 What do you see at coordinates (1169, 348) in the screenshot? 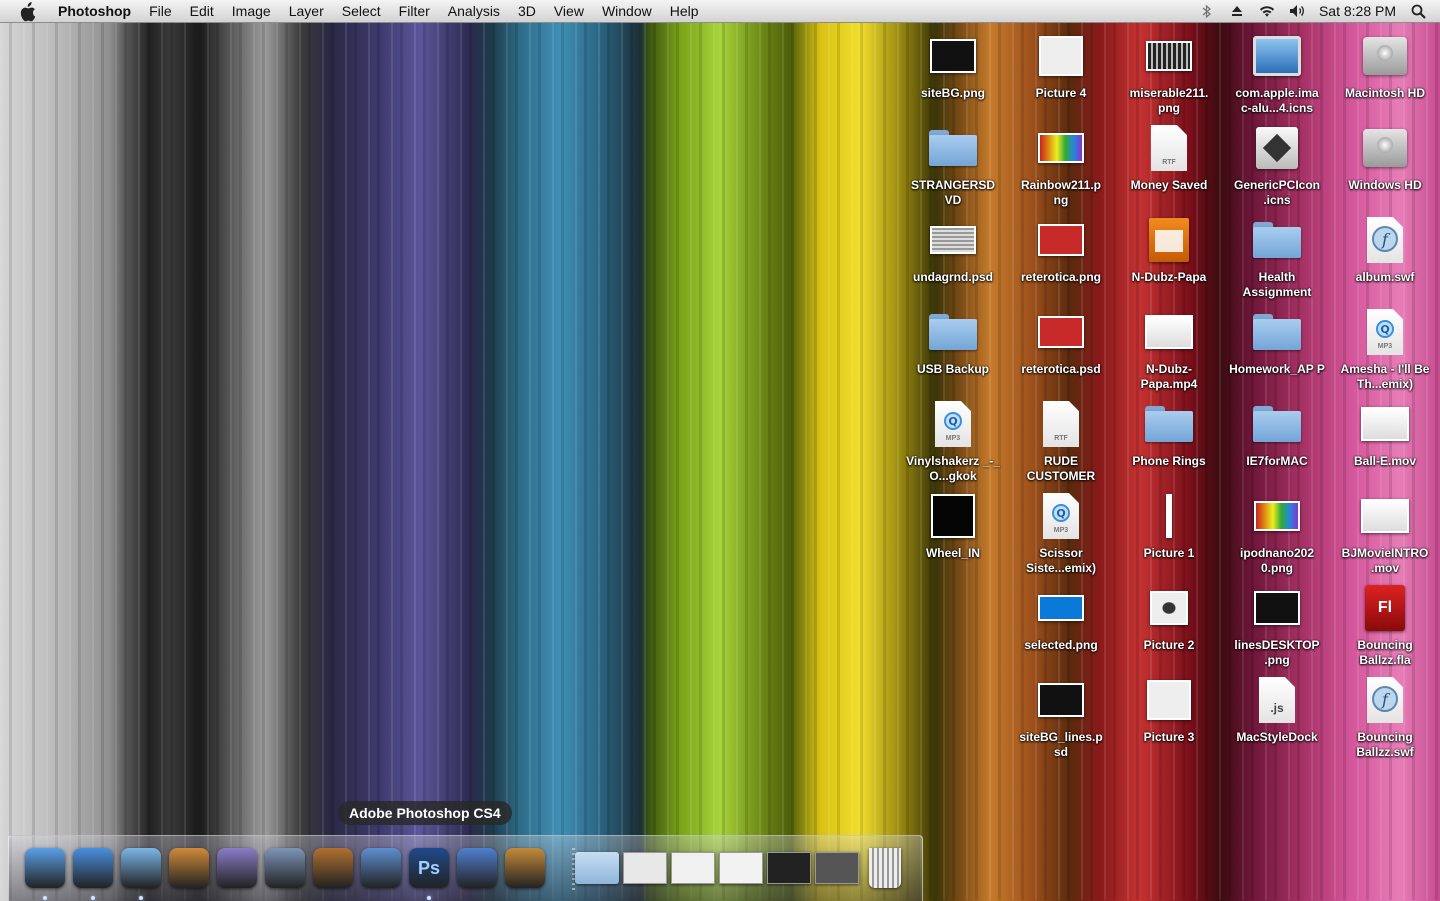
I see `desktop-icon: N-Dubz- Papa.mp4` at bounding box center [1169, 348].